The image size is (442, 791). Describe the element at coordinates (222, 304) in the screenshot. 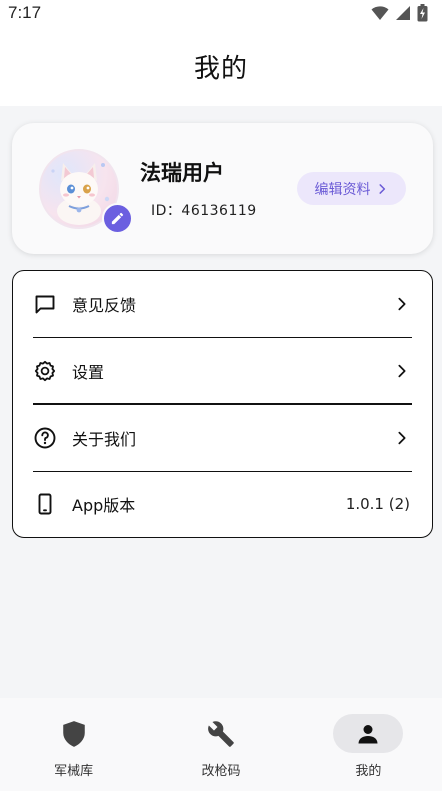

I see `menu-item-feedback: 意见反馈` at that location.